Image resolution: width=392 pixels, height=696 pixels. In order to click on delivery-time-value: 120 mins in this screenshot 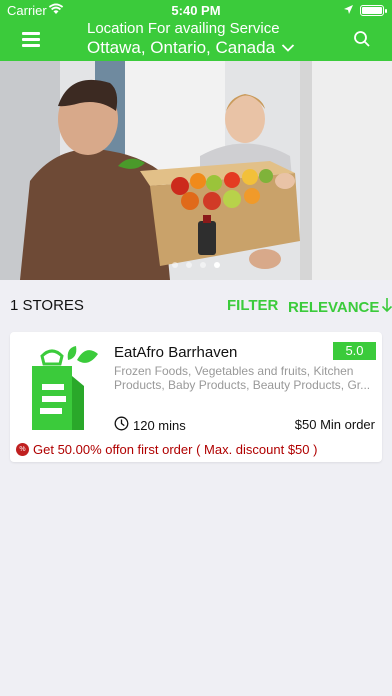, I will do `click(159, 425)`.